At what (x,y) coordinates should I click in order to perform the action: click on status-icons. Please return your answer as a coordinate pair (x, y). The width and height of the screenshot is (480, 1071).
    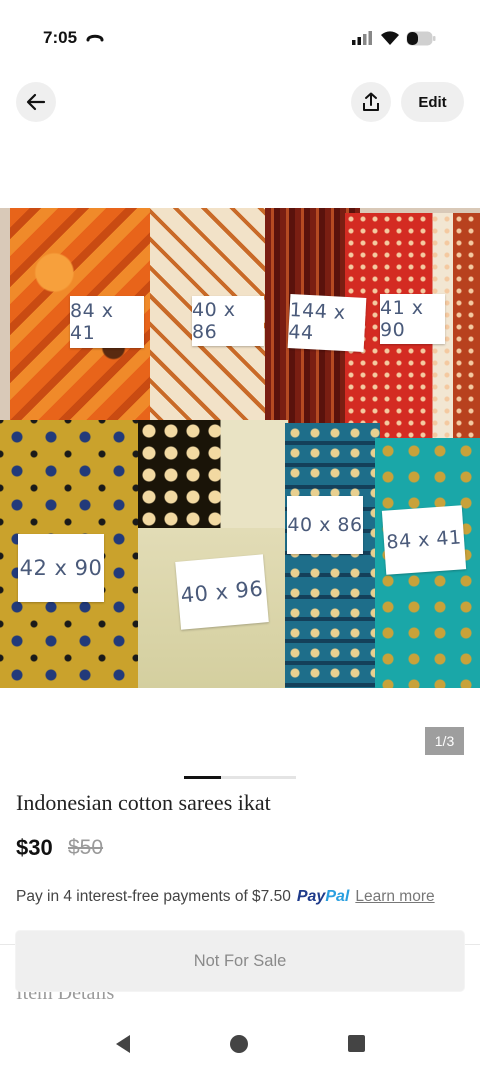
    Looking at the image, I should click on (394, 38).